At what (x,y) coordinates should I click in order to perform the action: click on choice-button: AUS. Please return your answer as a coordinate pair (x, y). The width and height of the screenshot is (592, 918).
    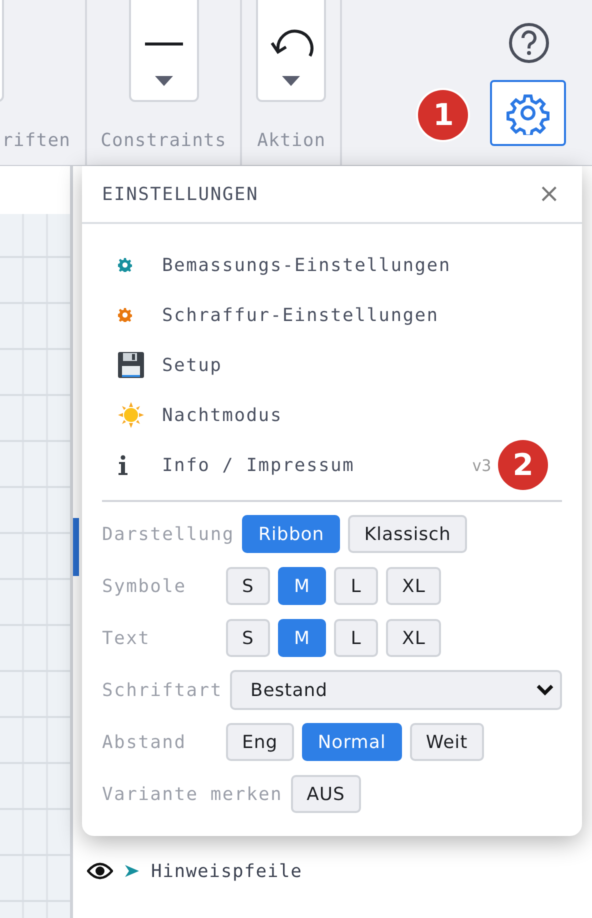
    Looking at the image, I should click on (325, 794).